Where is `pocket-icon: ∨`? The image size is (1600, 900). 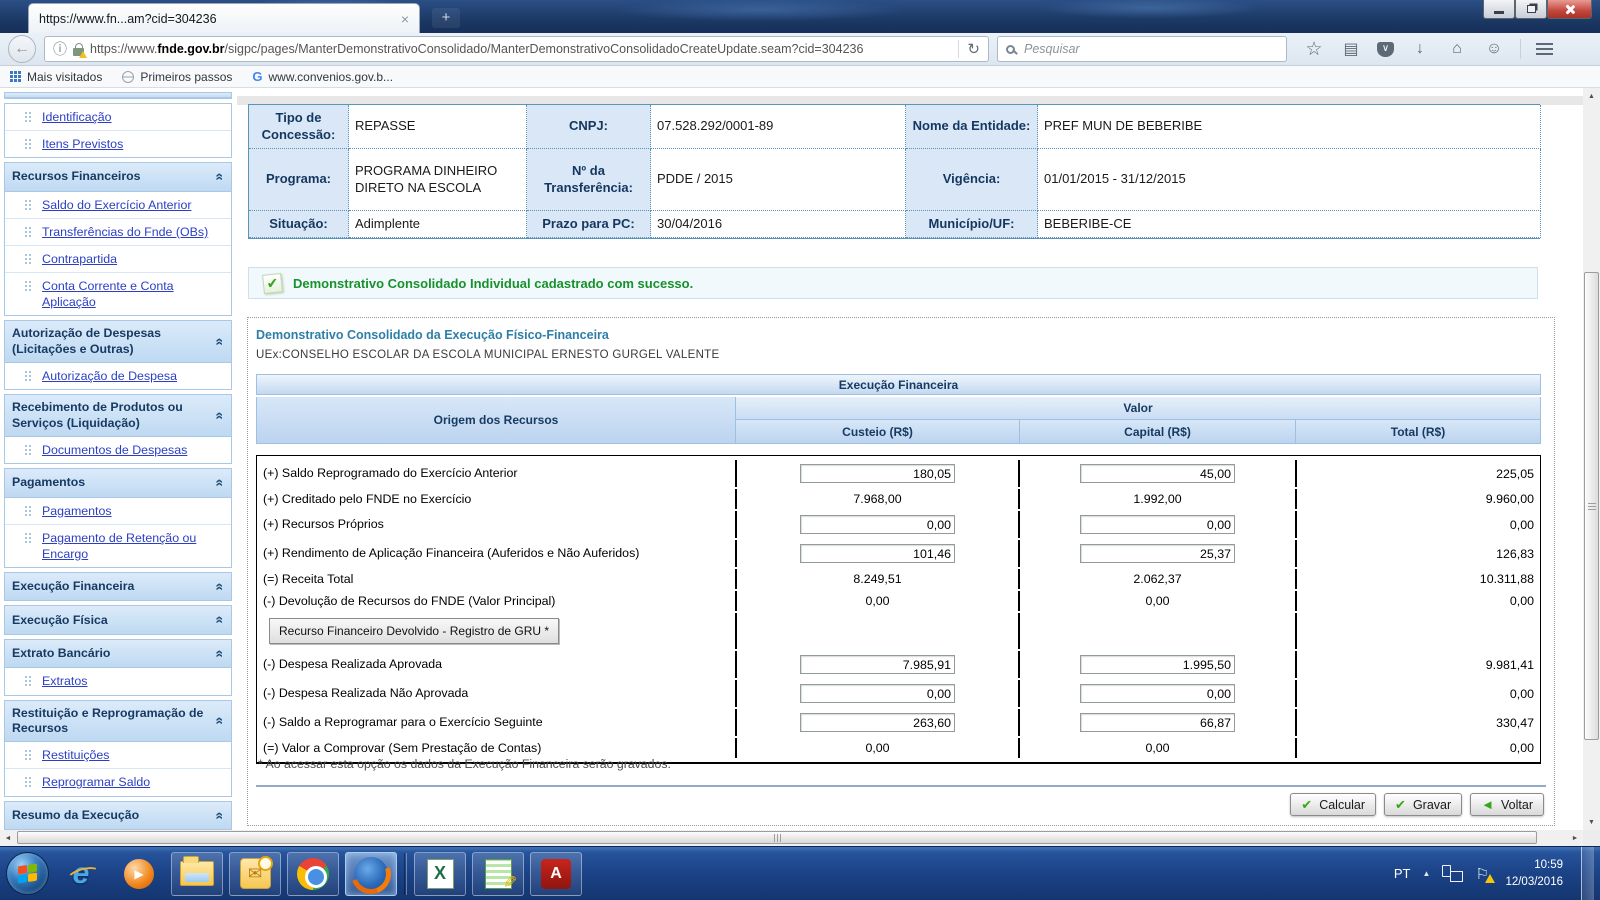
pocket-icon: ∨ is located at coordinates (1385, 49).